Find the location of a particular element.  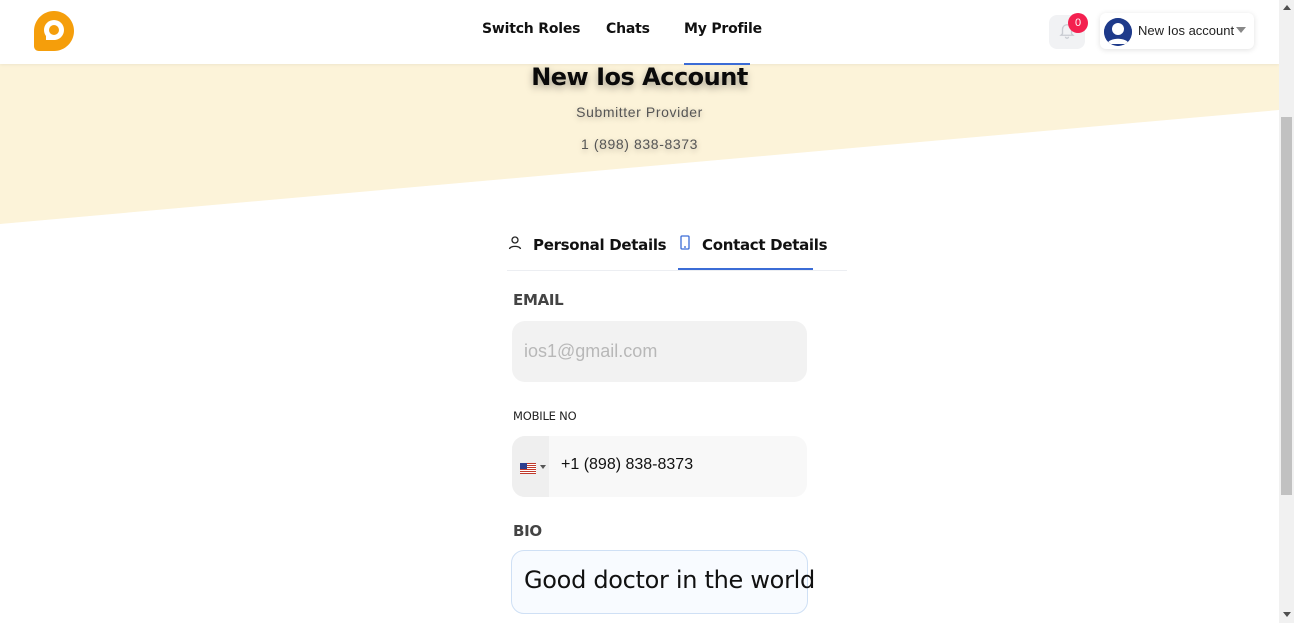

account-menu-button: New Ios account is located at coordinates (1177, 31).